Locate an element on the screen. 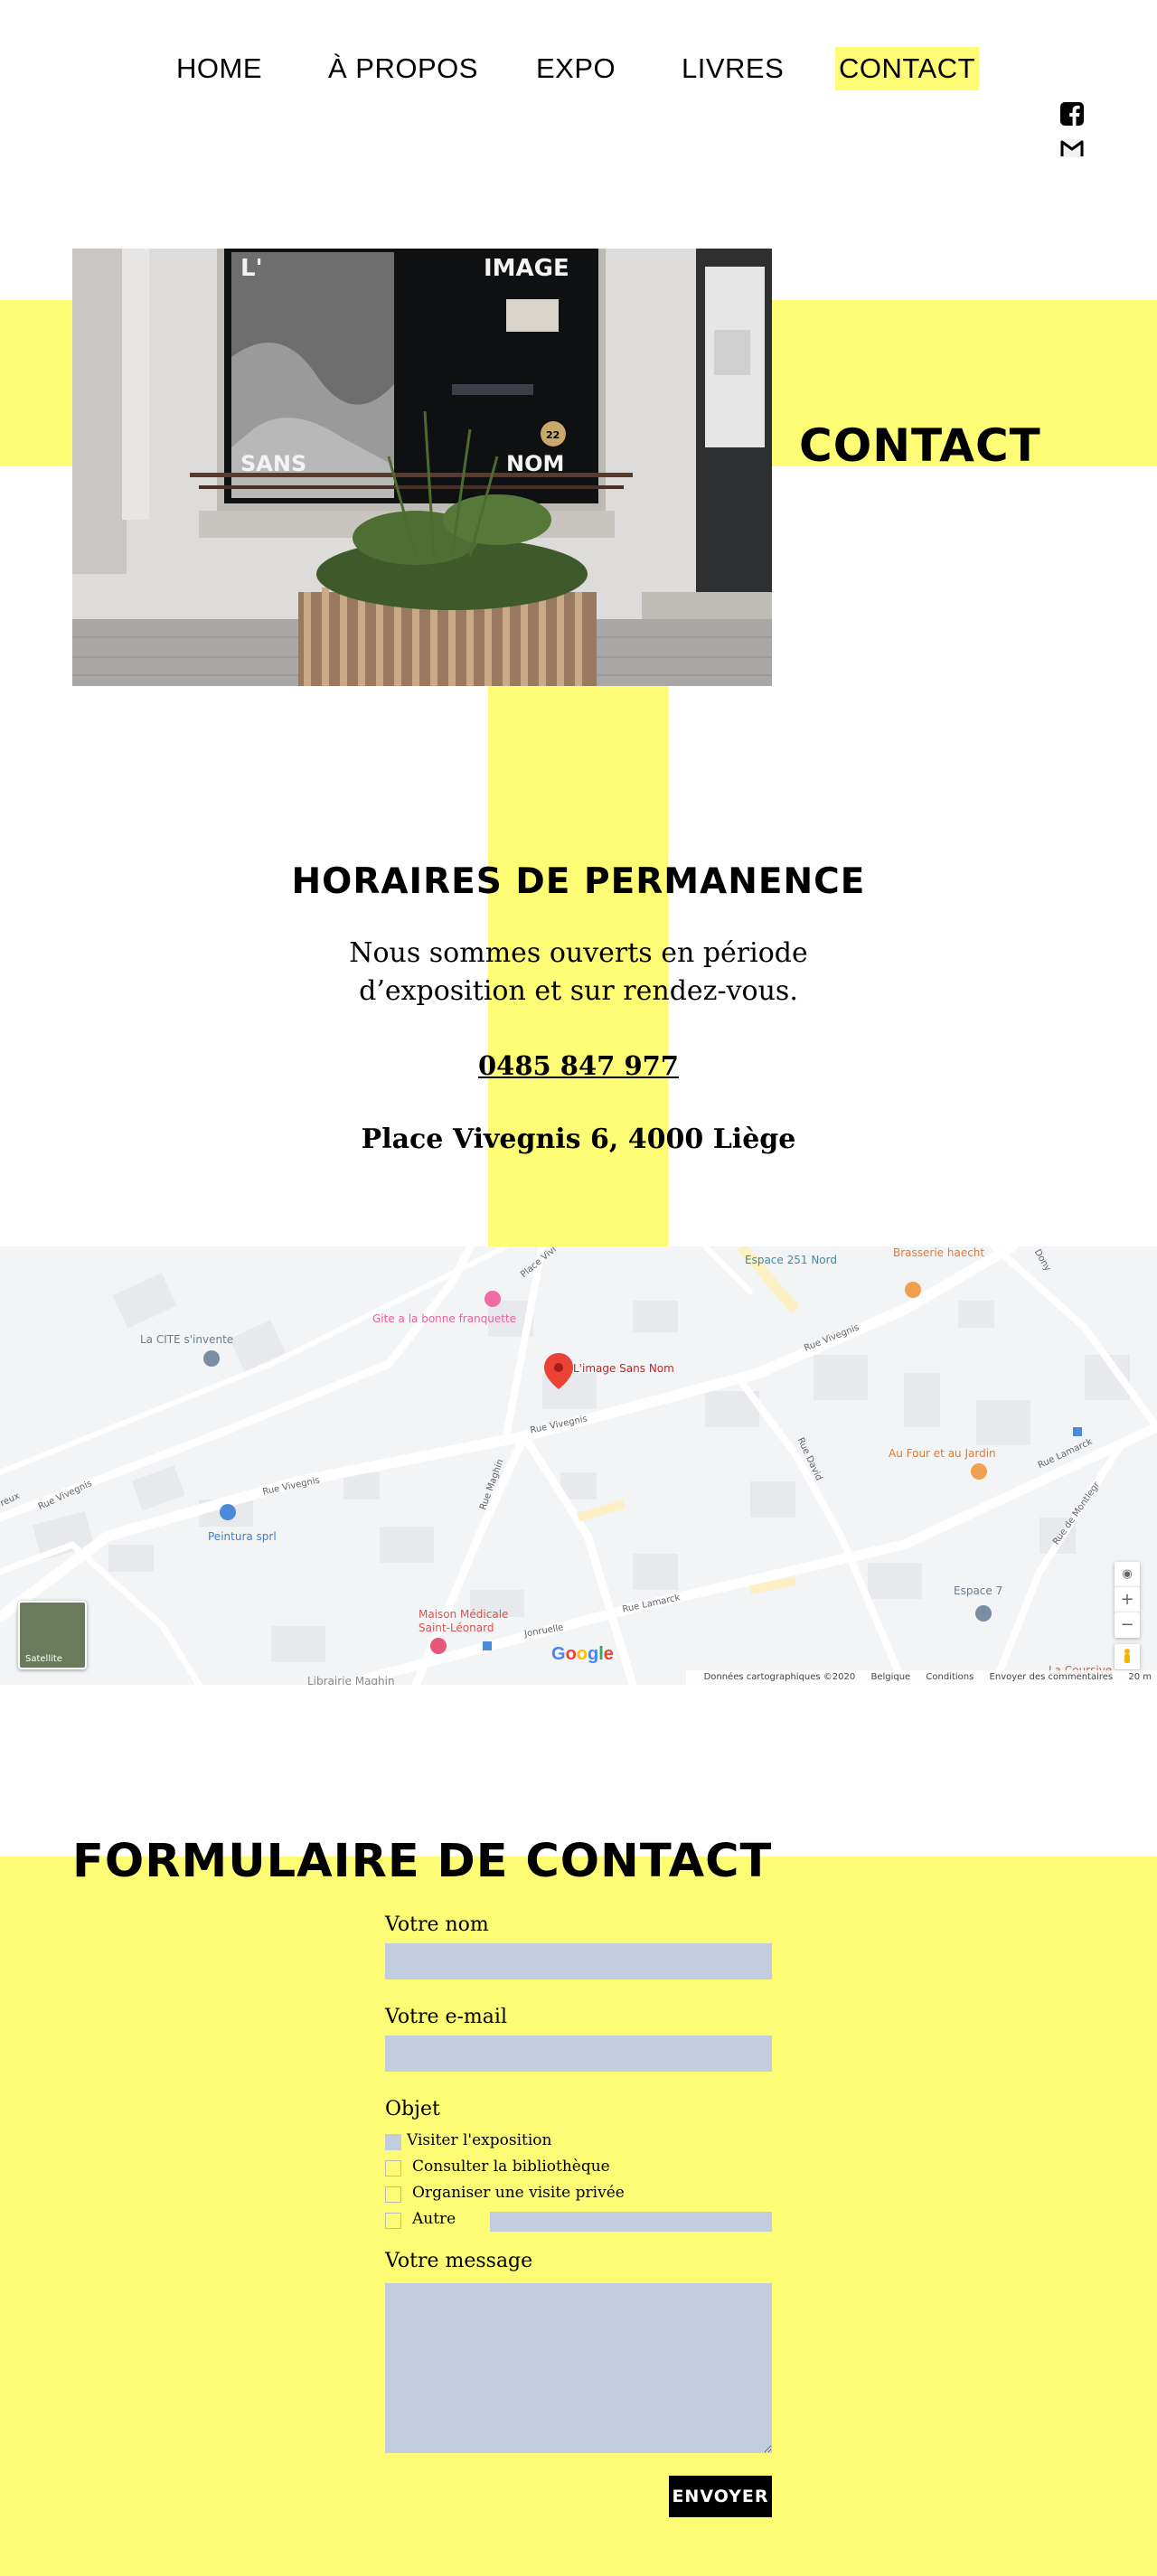  nav-home: HOME is located at coordinates (220, 68).